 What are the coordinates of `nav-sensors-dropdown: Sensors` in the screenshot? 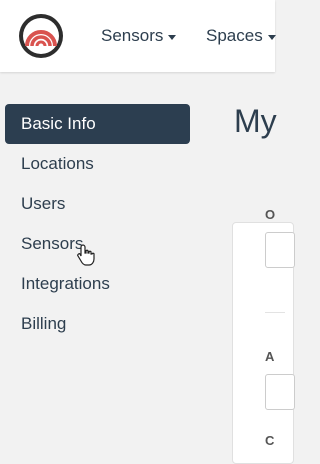 It's located at (139, 36).